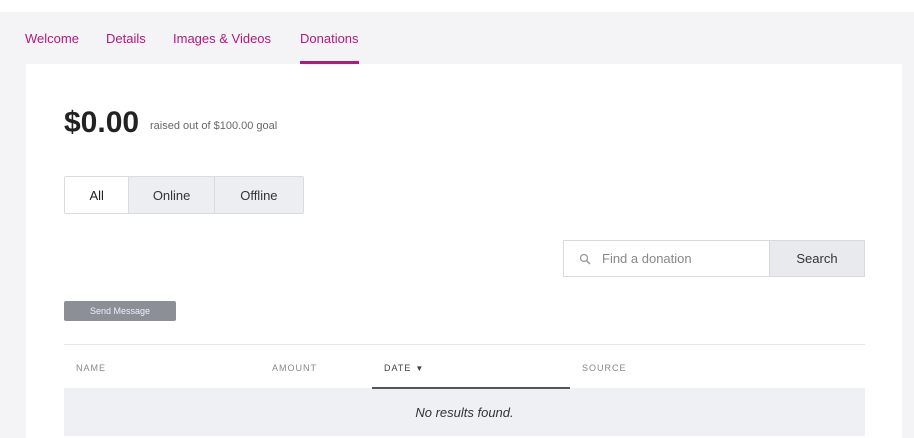 The height and width of the screenshot is (438, 914). I want to click on column-source: SOURCE, so click(604, 368).